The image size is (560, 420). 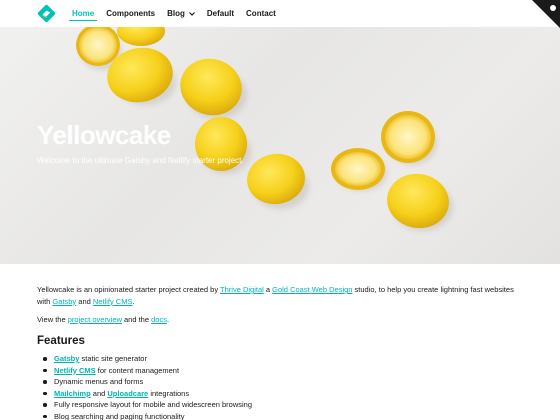 I want to click on nav-components: Components, so click(x=130, y=13).